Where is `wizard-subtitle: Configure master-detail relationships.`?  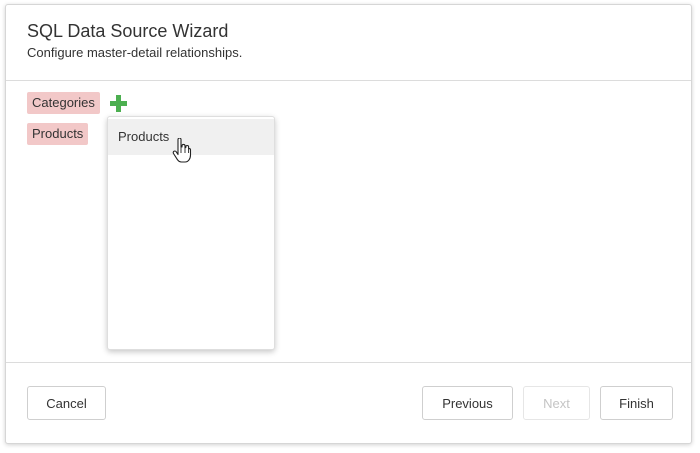
wizard-subtitle: Configure master-detail relationships. is located at coordinates (135, 52).